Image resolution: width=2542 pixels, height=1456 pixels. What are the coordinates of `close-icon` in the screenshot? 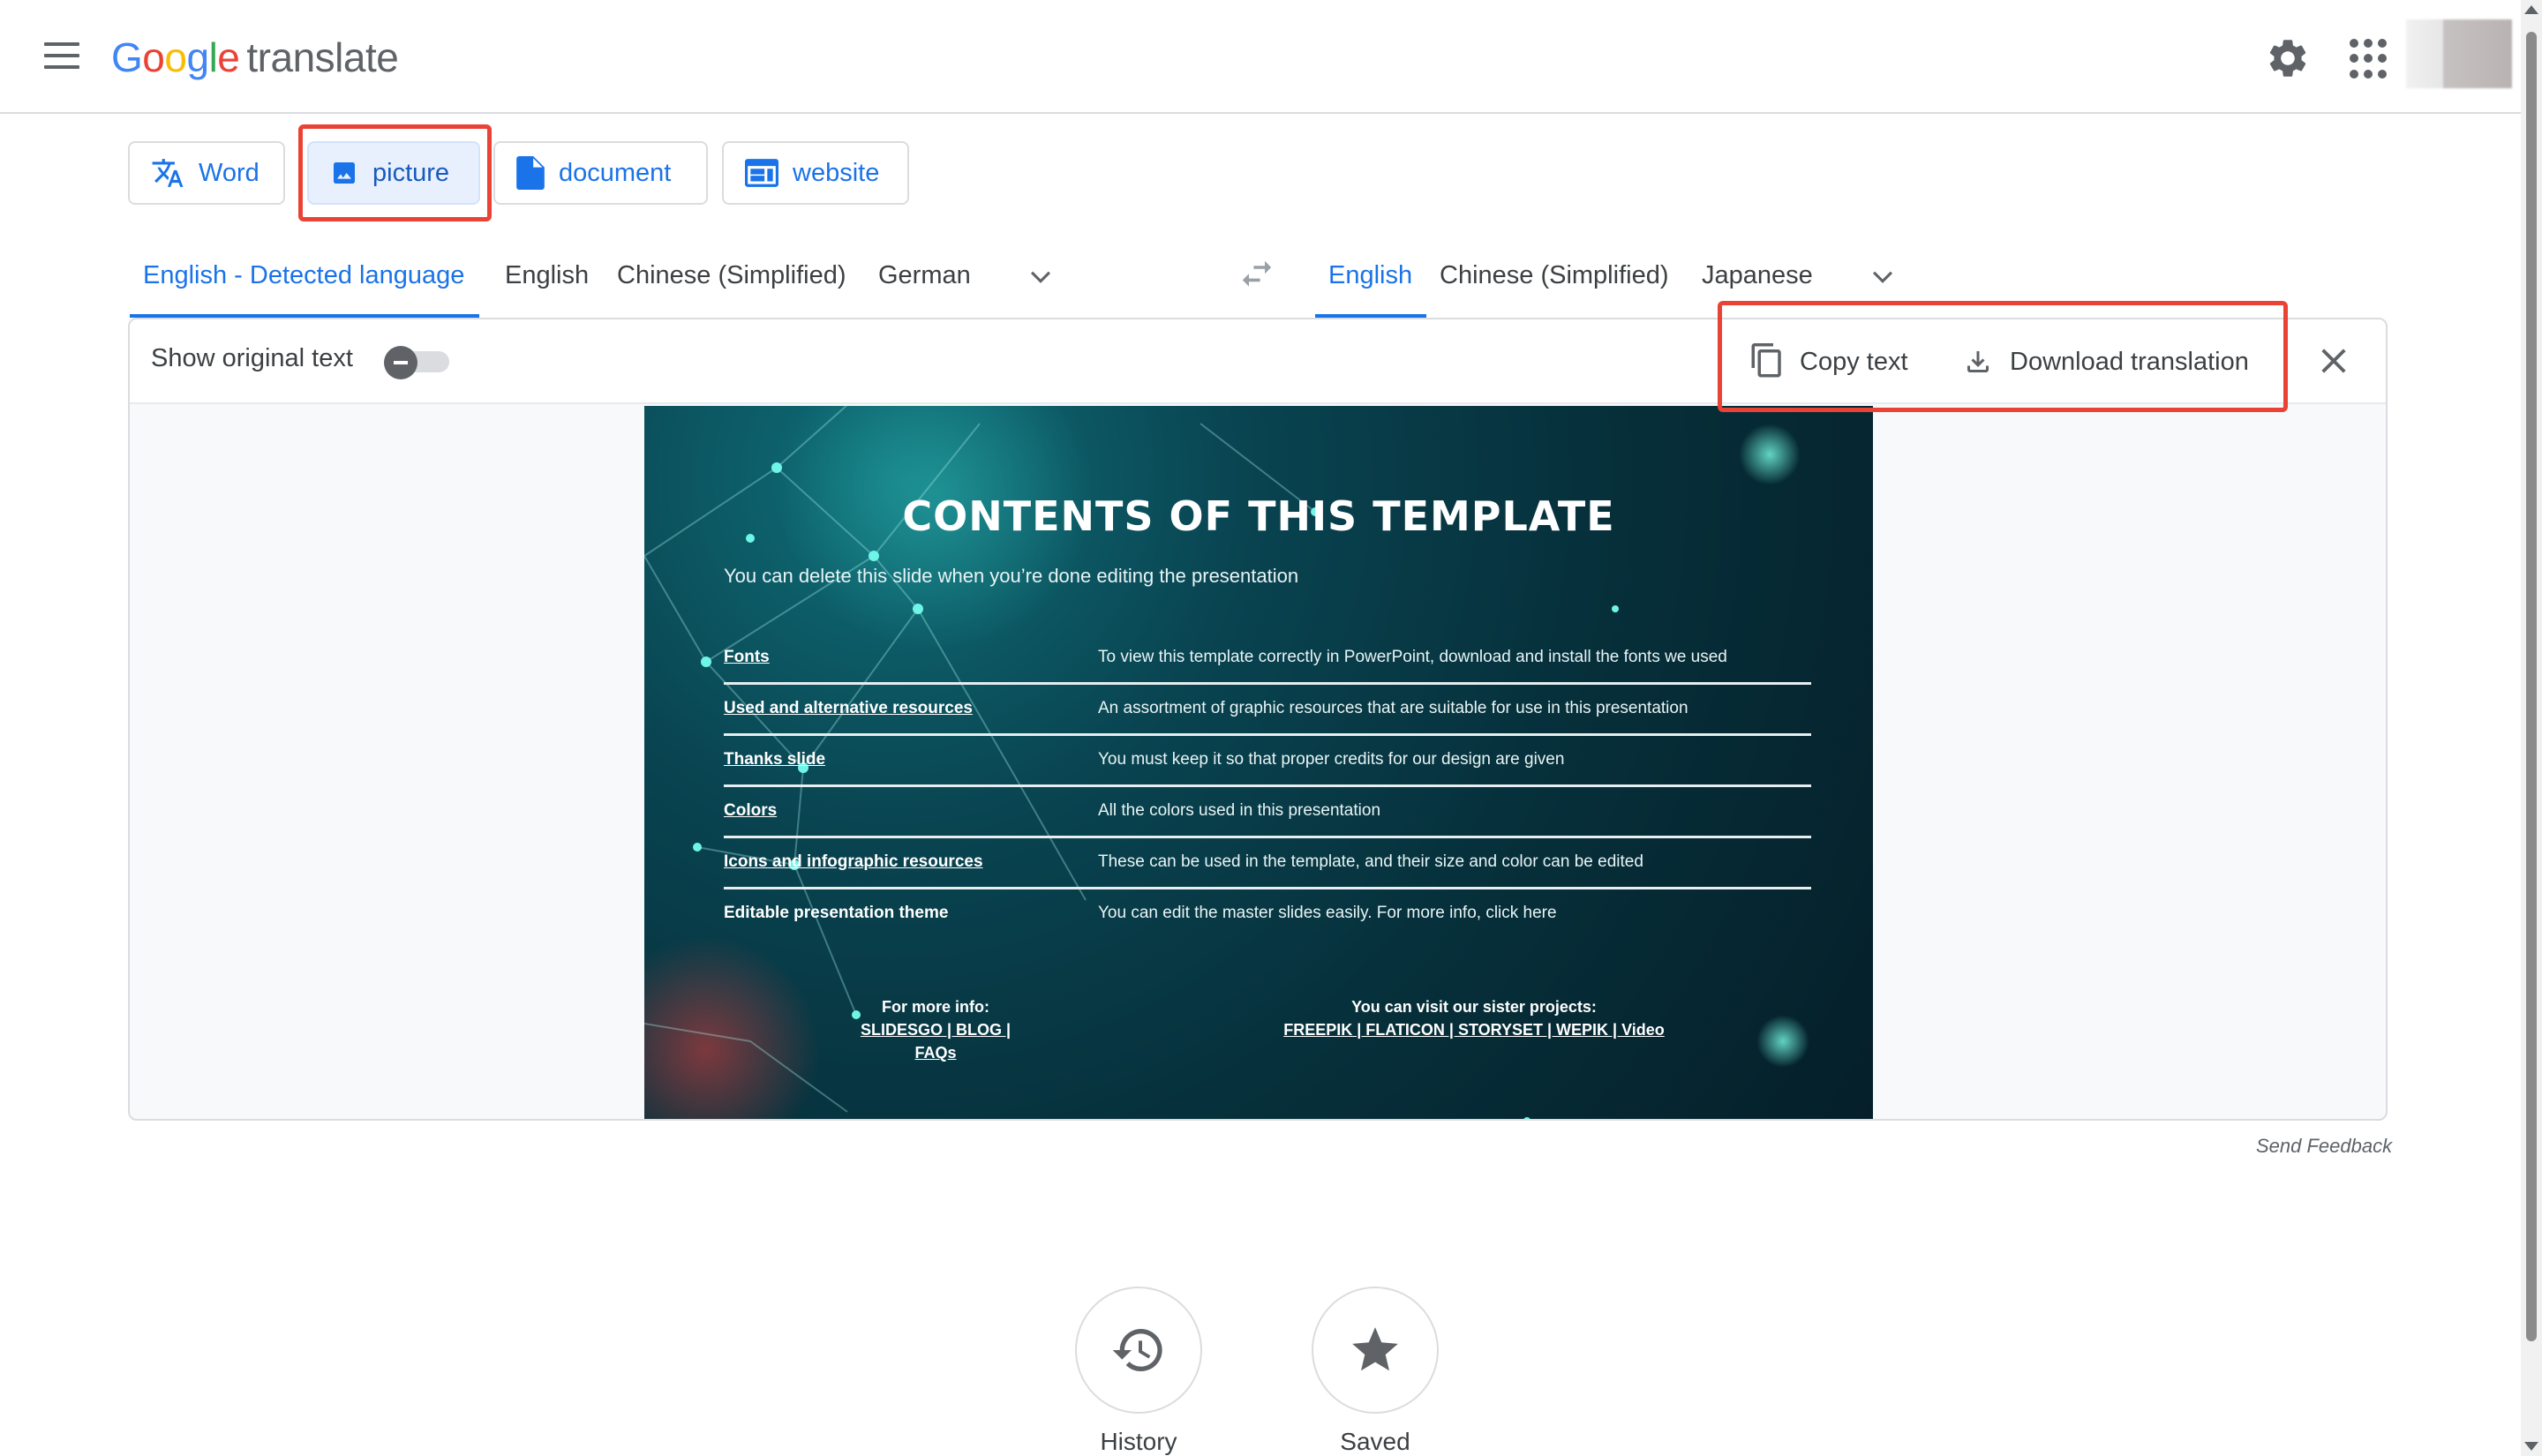 It's located at (2333, 360).